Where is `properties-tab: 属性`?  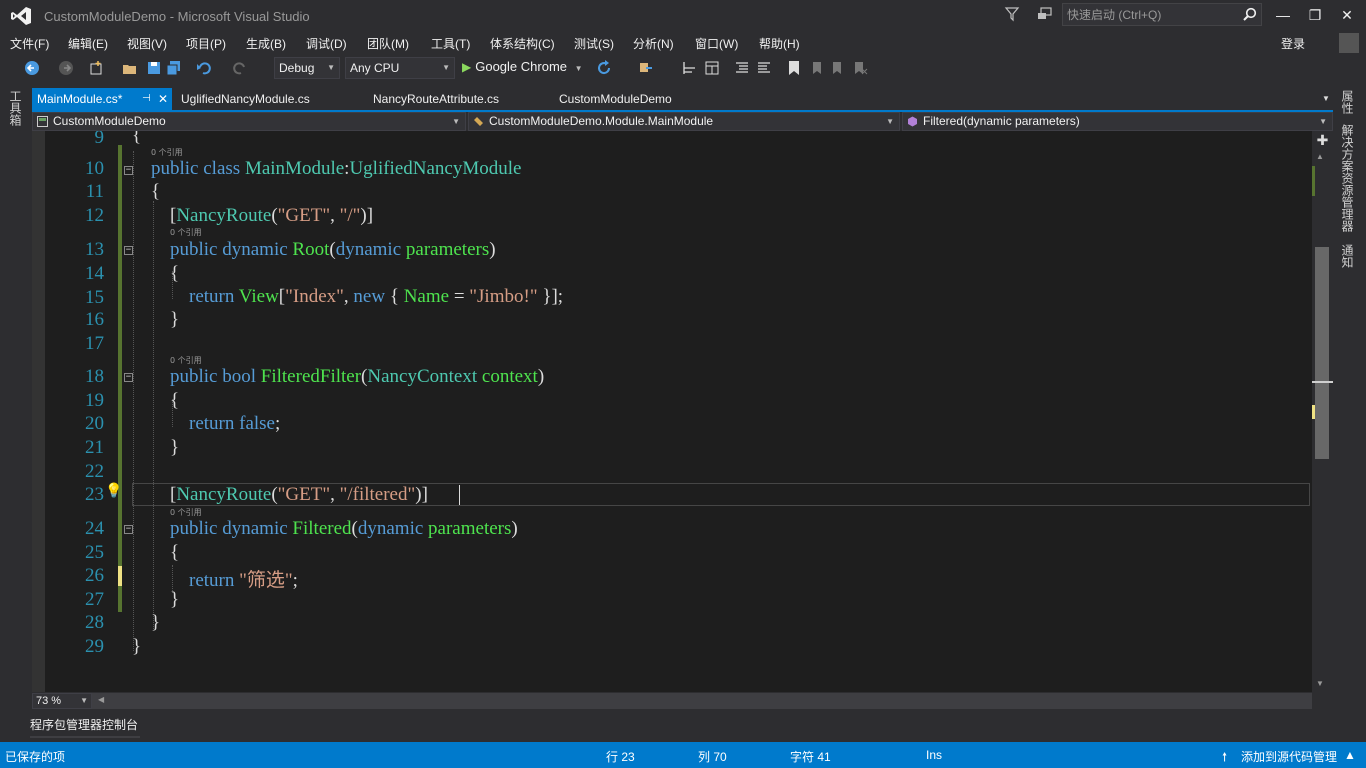 properties-tab: 属性 is located at coordinates (1348, 102).